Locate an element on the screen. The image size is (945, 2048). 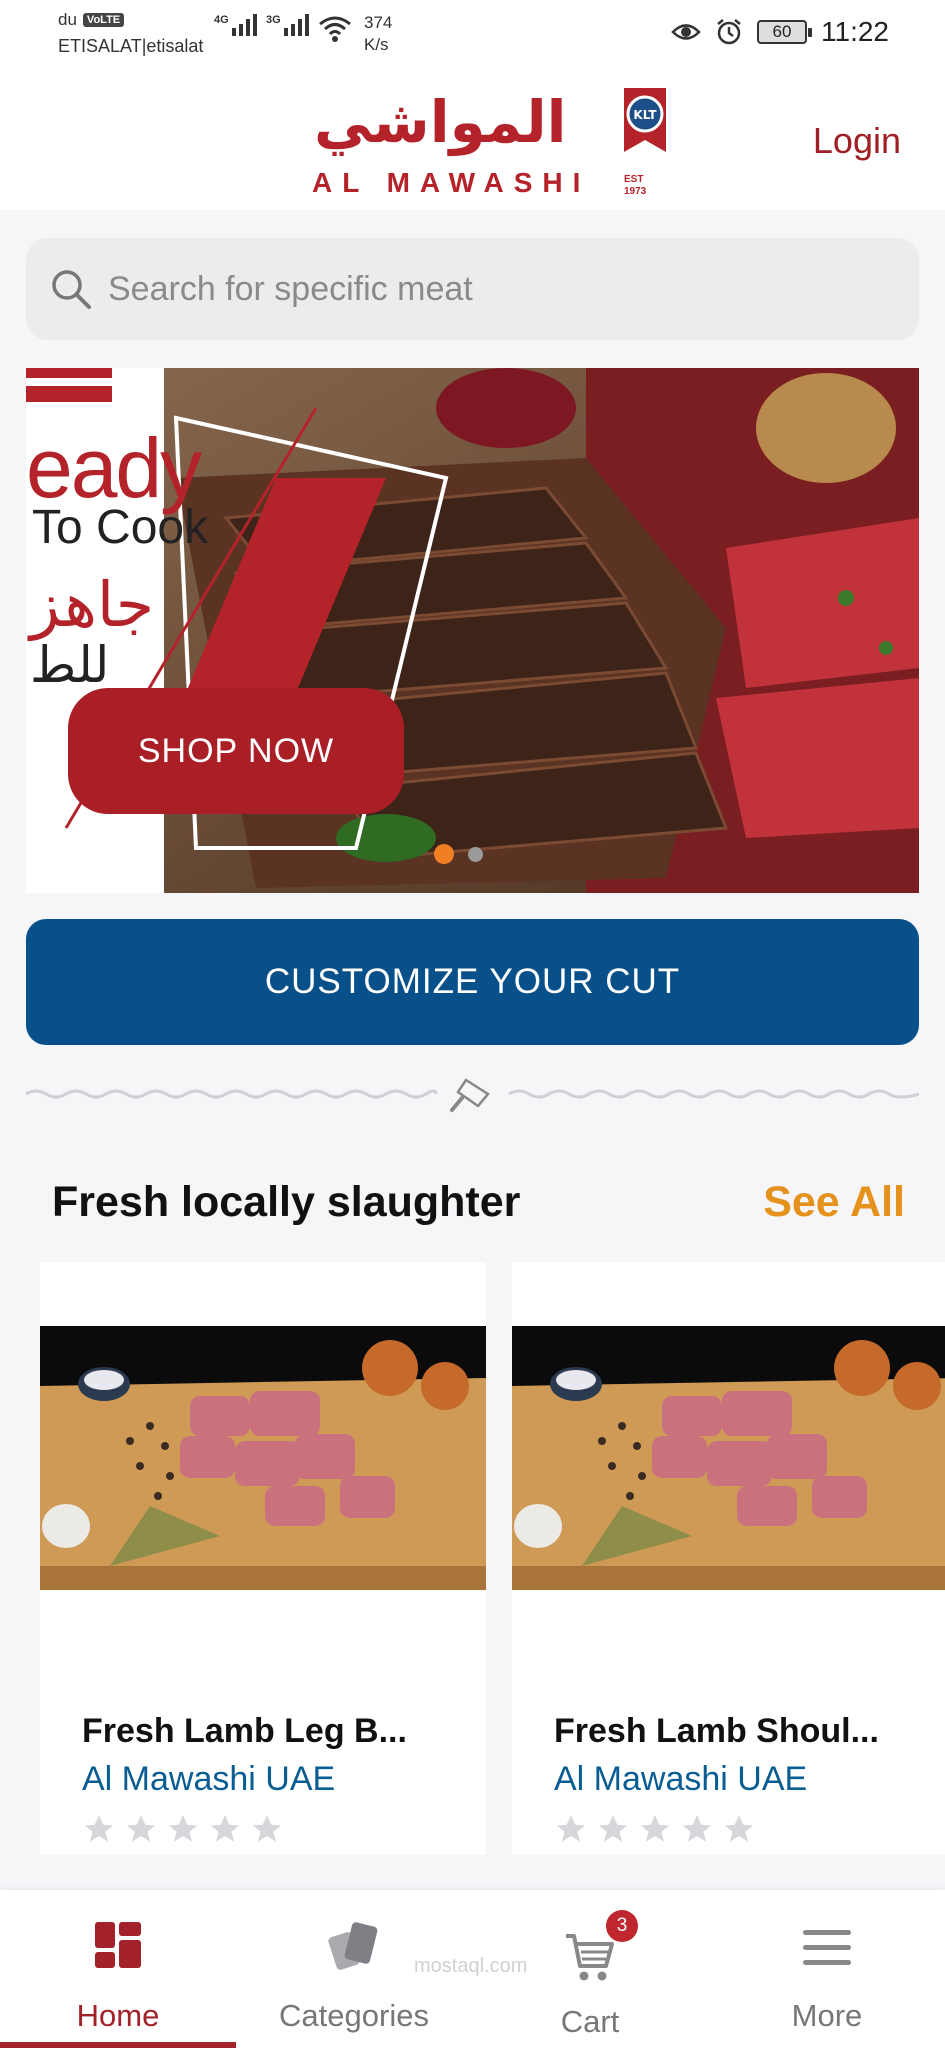
signal-3g-icon: 3G is located at coordinates (287, 25).